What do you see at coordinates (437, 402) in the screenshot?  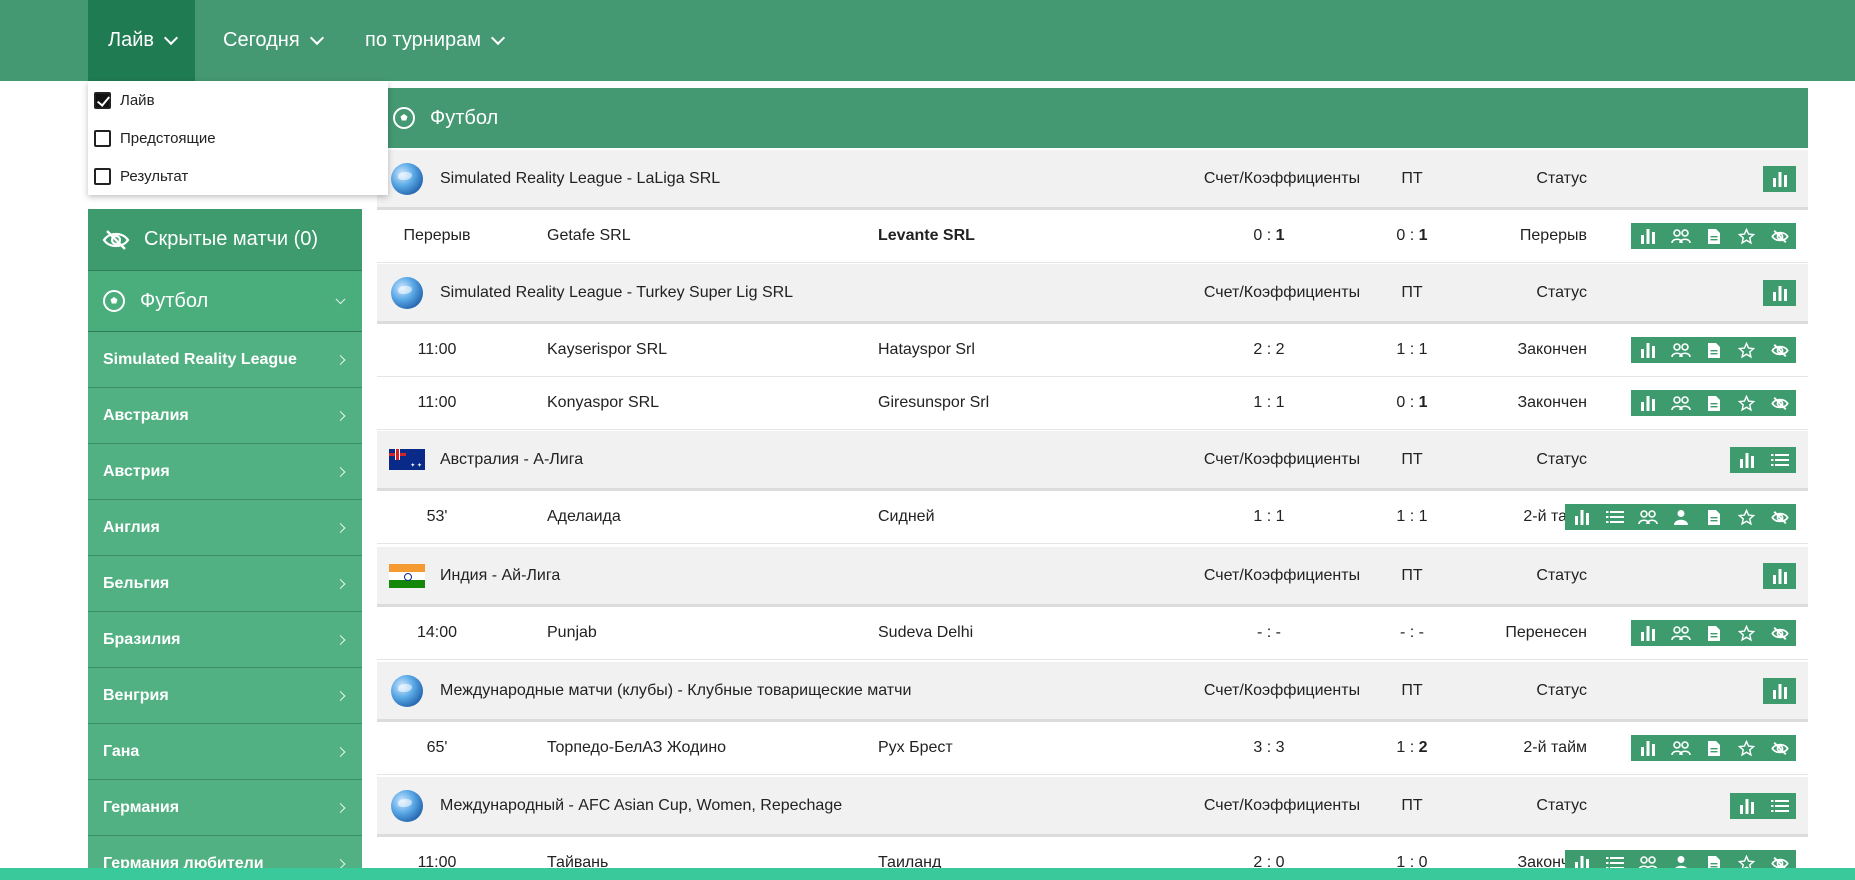 I see `match-time: 11:00` at bounding box center [437, 402].